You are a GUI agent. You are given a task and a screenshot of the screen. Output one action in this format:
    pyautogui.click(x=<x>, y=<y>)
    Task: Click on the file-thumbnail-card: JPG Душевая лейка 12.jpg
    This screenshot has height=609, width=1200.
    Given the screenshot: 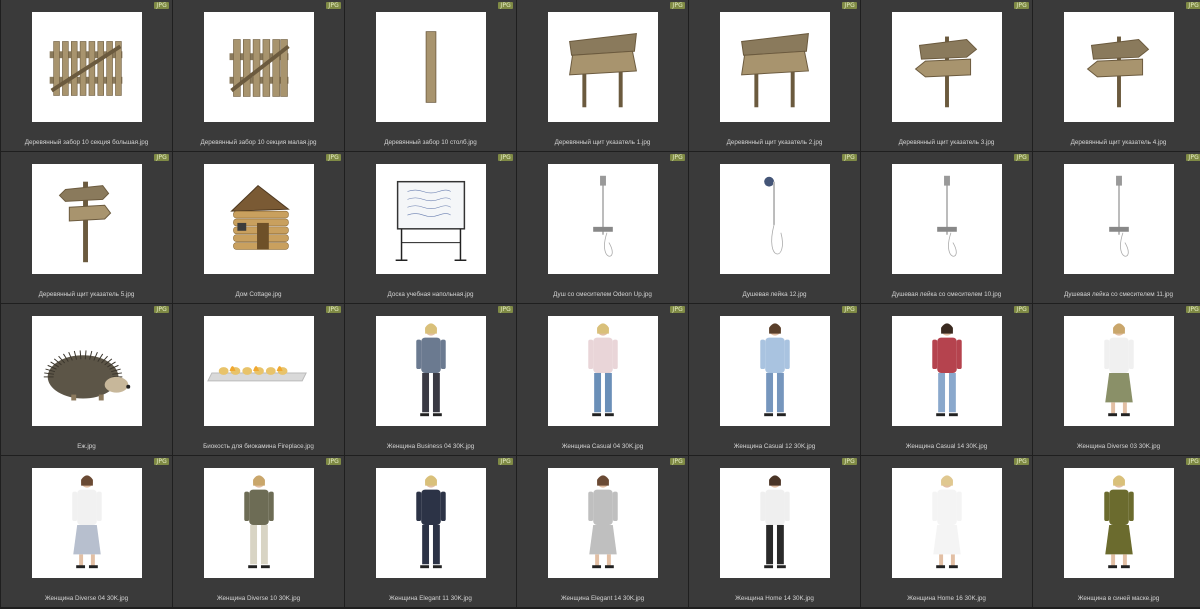 What is the action you would take?
    pyautogui.click(x=774, y=227)
    